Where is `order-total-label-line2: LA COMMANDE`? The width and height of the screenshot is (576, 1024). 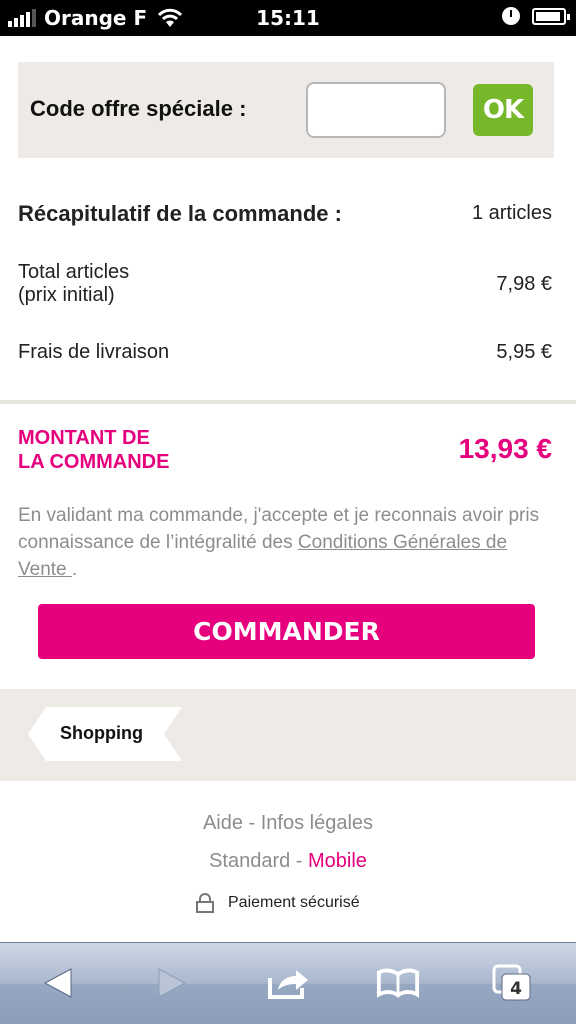 order-total-label-line2: LA COMMANDE is located at coordinates (94, 462).